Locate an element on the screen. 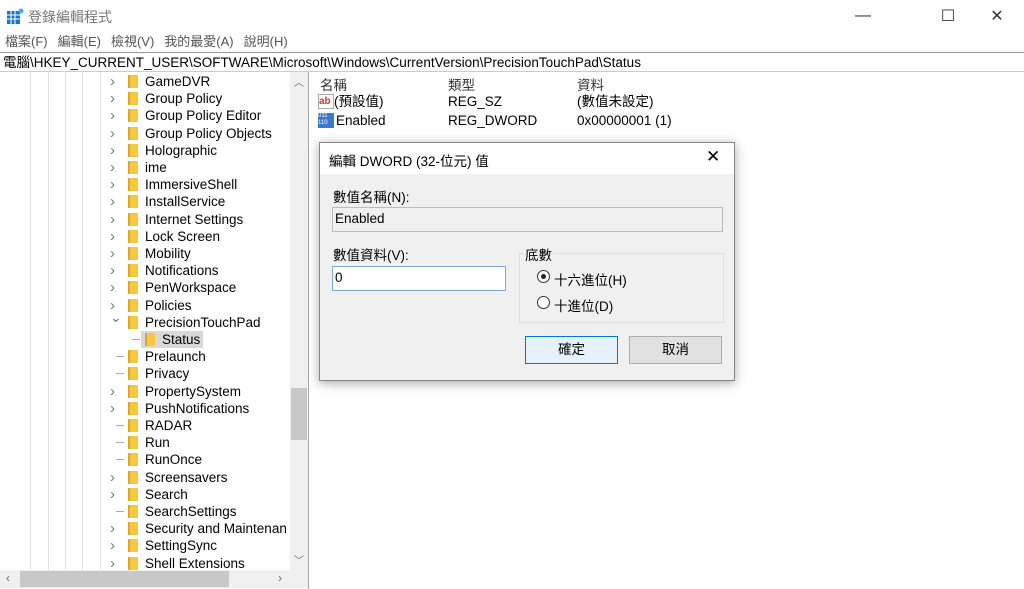 Image resolution: width=1024 pixels, height=589 pixels. tree-item: Privacy is located at coordinates (145, 373).